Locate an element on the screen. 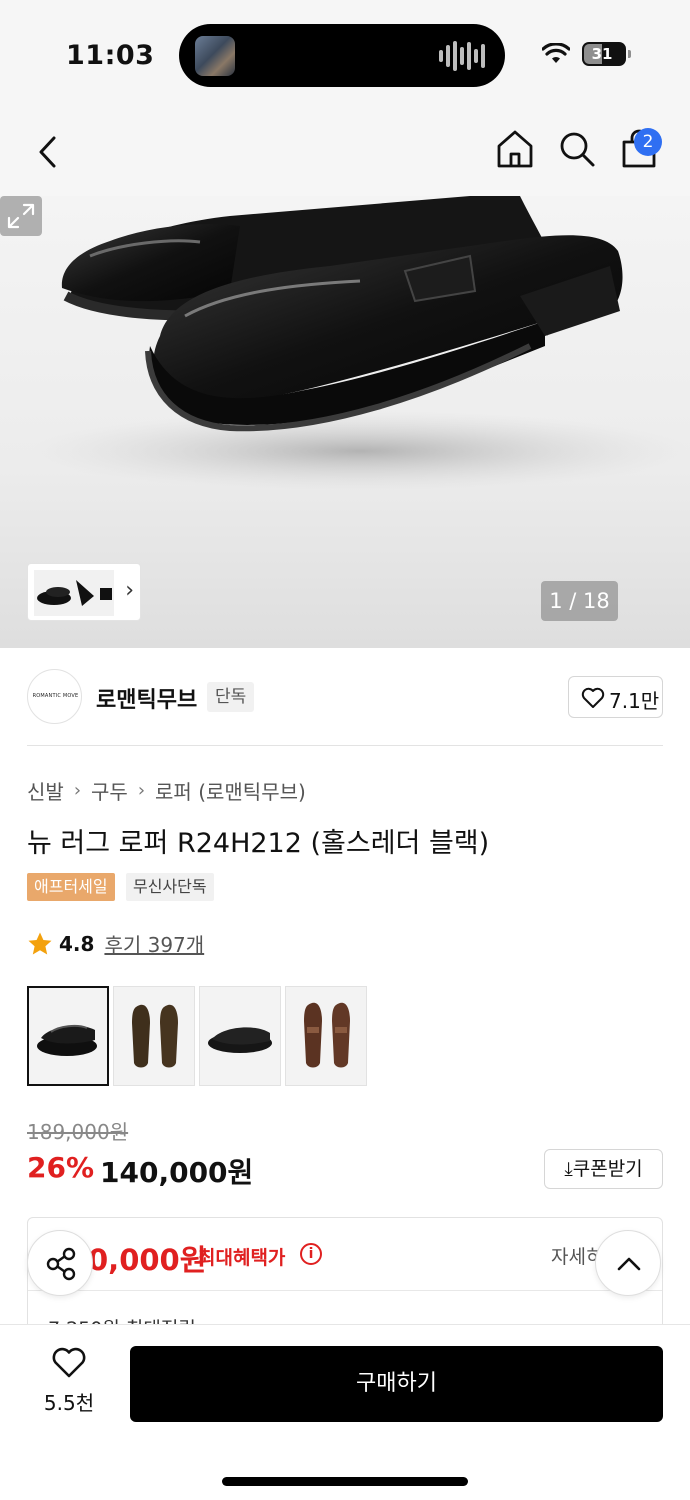 Image resolution: width=690 pixels, height=1500 pixels. brand-exclusive-tag: 단독 is located at coordinates (231, 697).